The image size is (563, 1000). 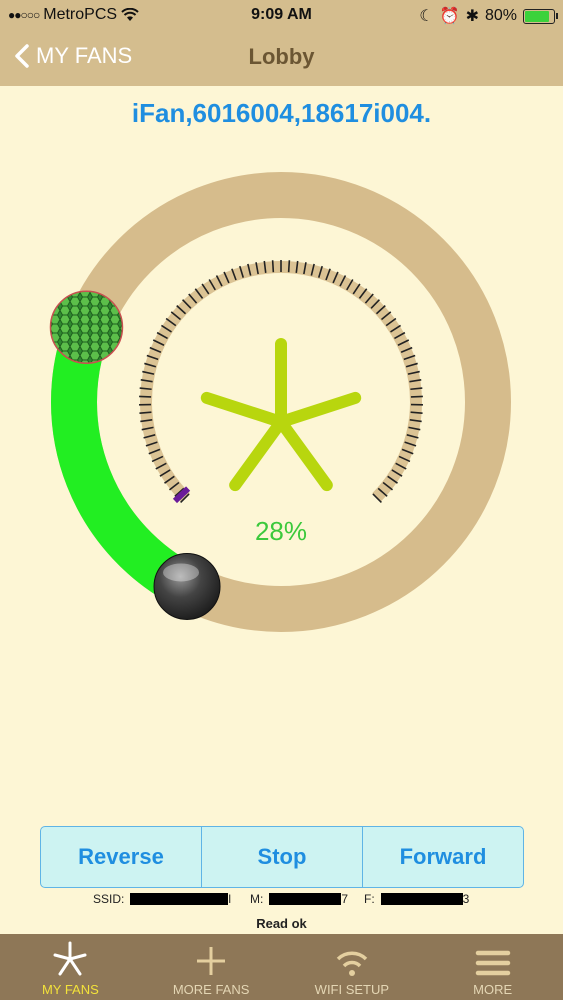 What do you see at coordinates (281, 923) in the screenshot?
I see `read-status: Read ok` at bounding box center [281, 923].